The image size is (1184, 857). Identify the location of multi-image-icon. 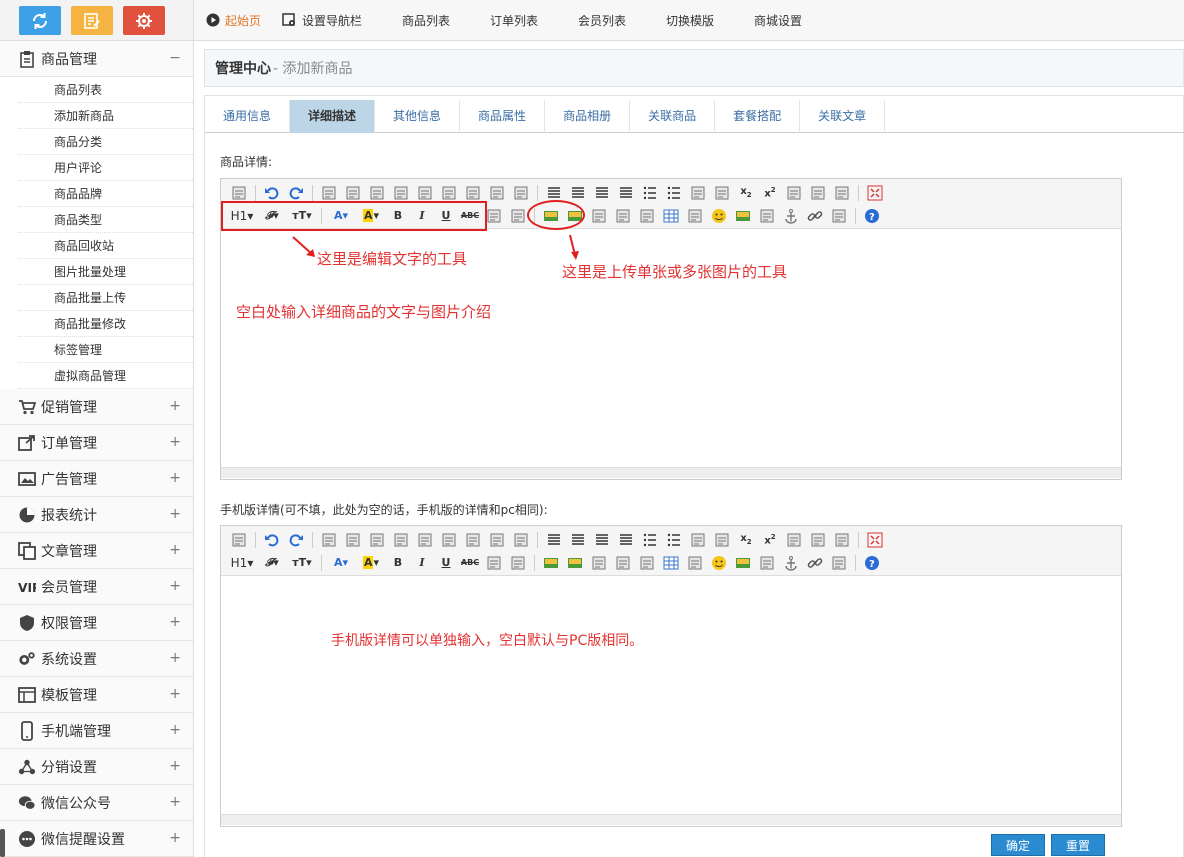
(575, 563).